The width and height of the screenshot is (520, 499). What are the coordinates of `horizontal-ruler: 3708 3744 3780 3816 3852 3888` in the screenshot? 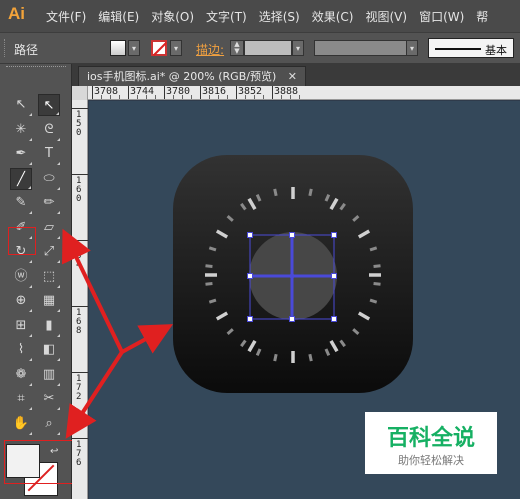 It's located at (296, 93).